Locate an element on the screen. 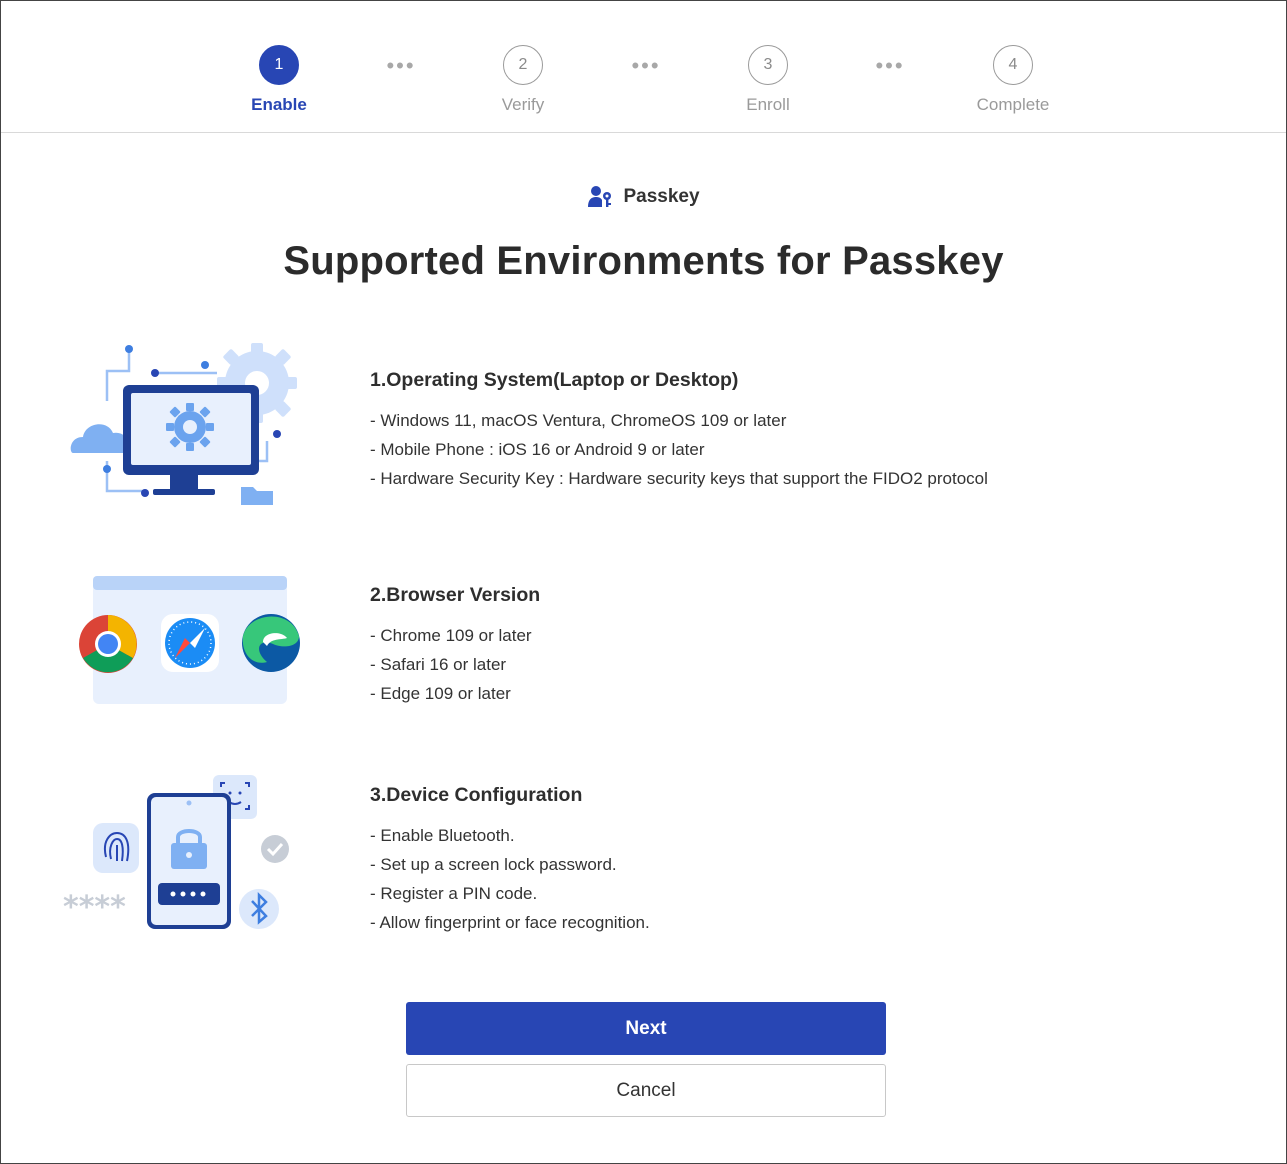 Image resolution: width=1287 pixels, height=1164 pixels. step-enroll: 3 Enroll is located at coordinates (768, 80).